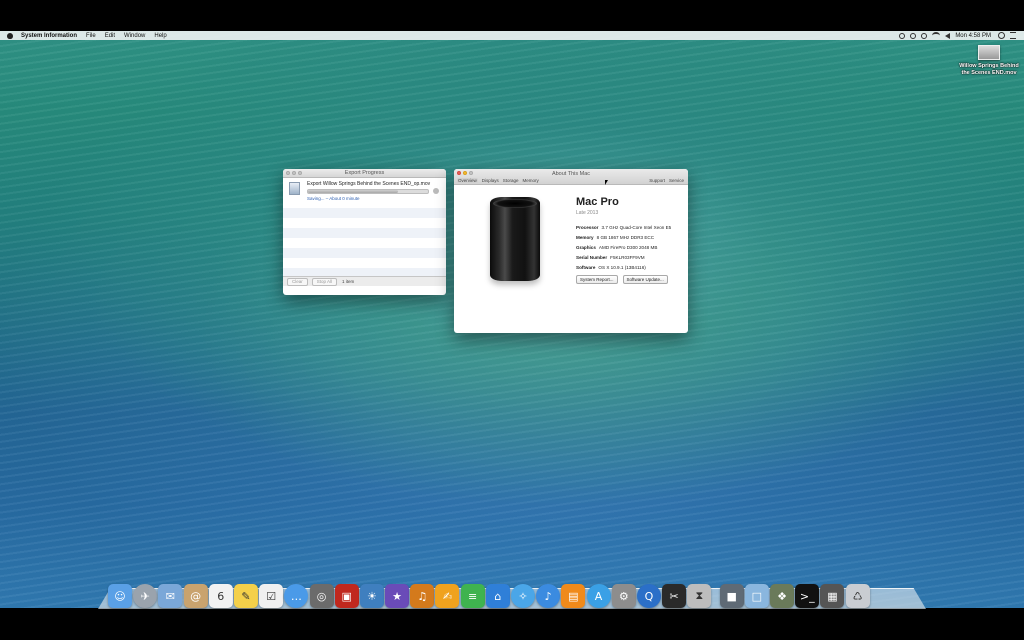 The width and height of the screenshot is (1024, 640). What do you see at coordinates (346, 596) in the screenshot?
I see `photo-booth-icon: ▣` at bounding box center [346, 596].